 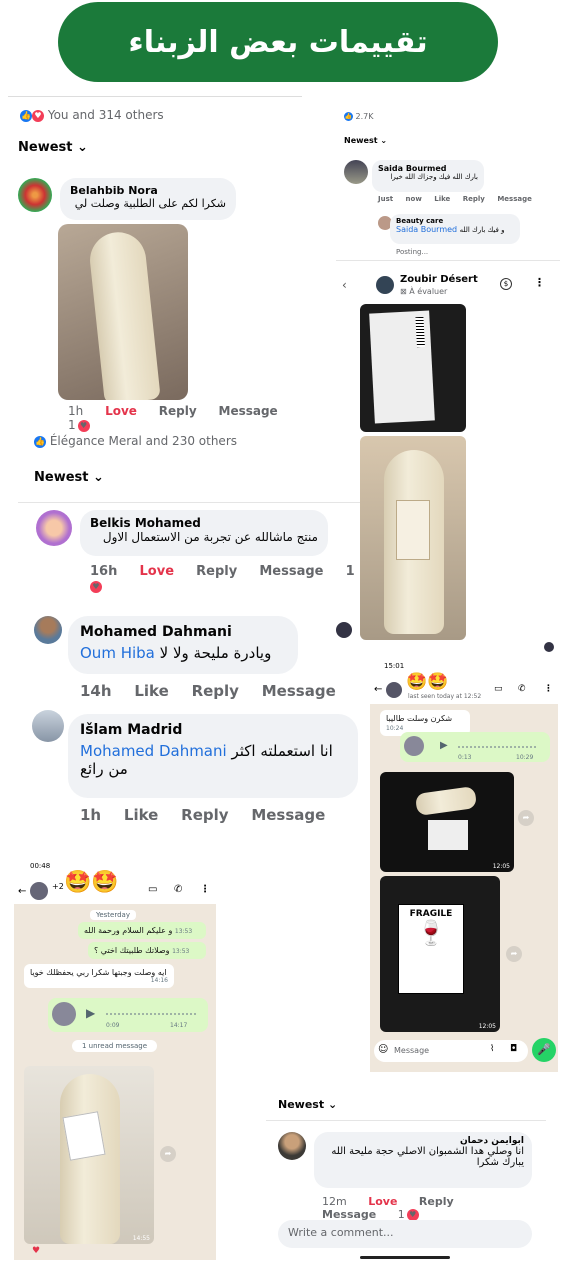 What do you see at coordinates (183, 632) in the screenshot?
I see `commenter-name: Mohamed Dahmani` at bounding box center [183, 632].